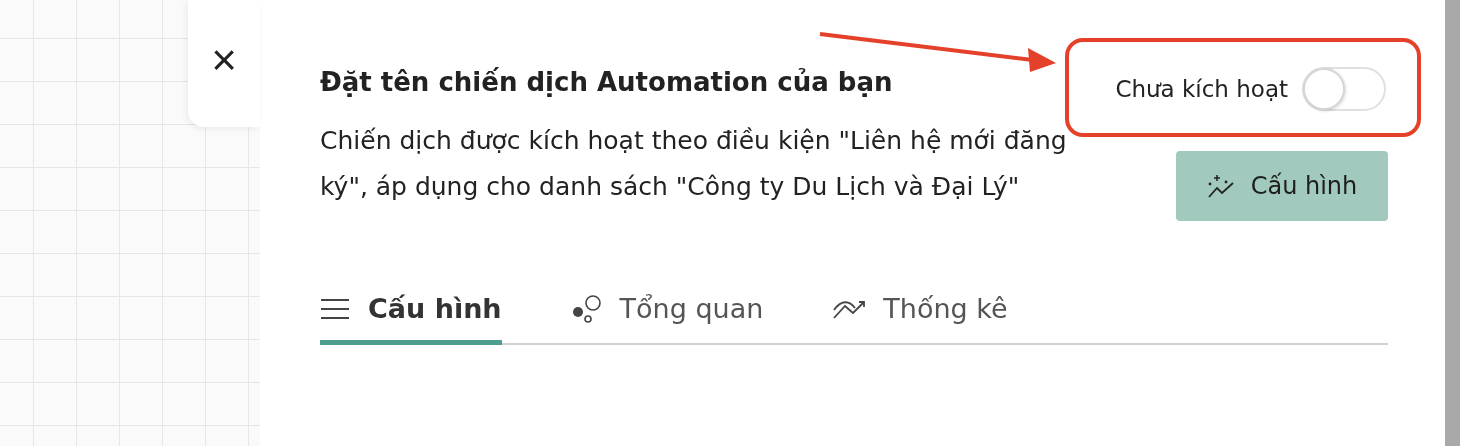  I want to click on activation-label: Chưa kích hoạt, so click(1201, 89).